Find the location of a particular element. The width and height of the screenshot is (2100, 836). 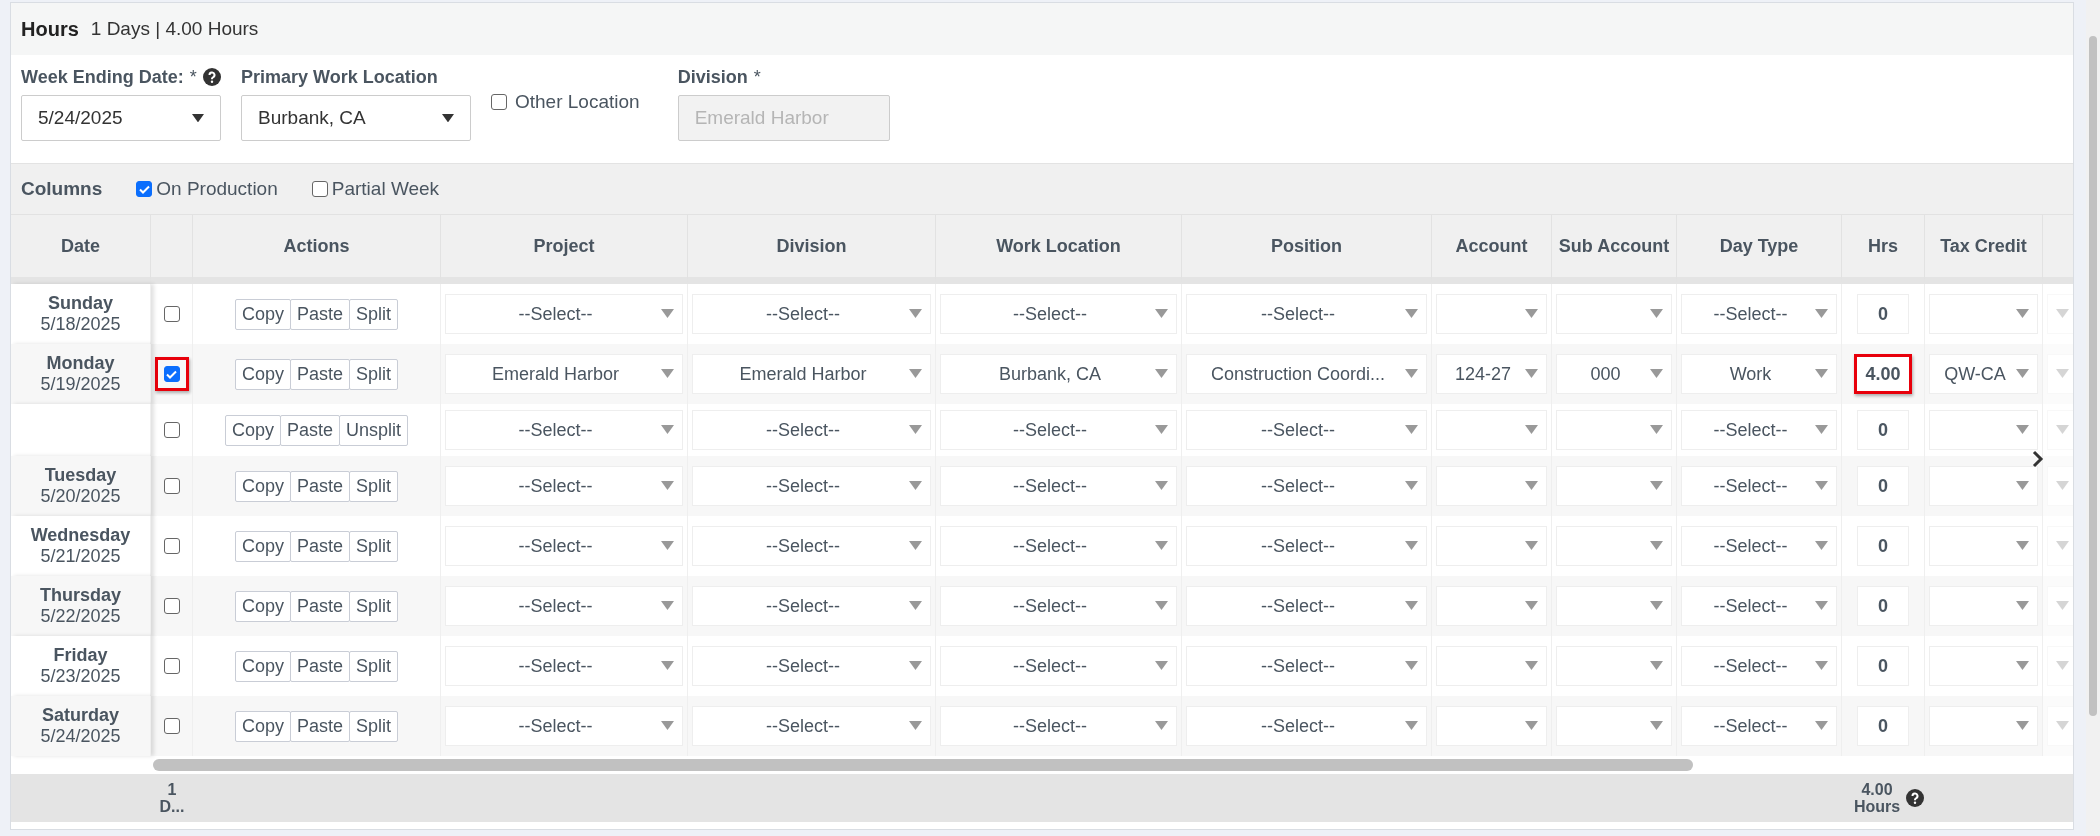

action-button: Unsplit is located at coordinates (374, 430).